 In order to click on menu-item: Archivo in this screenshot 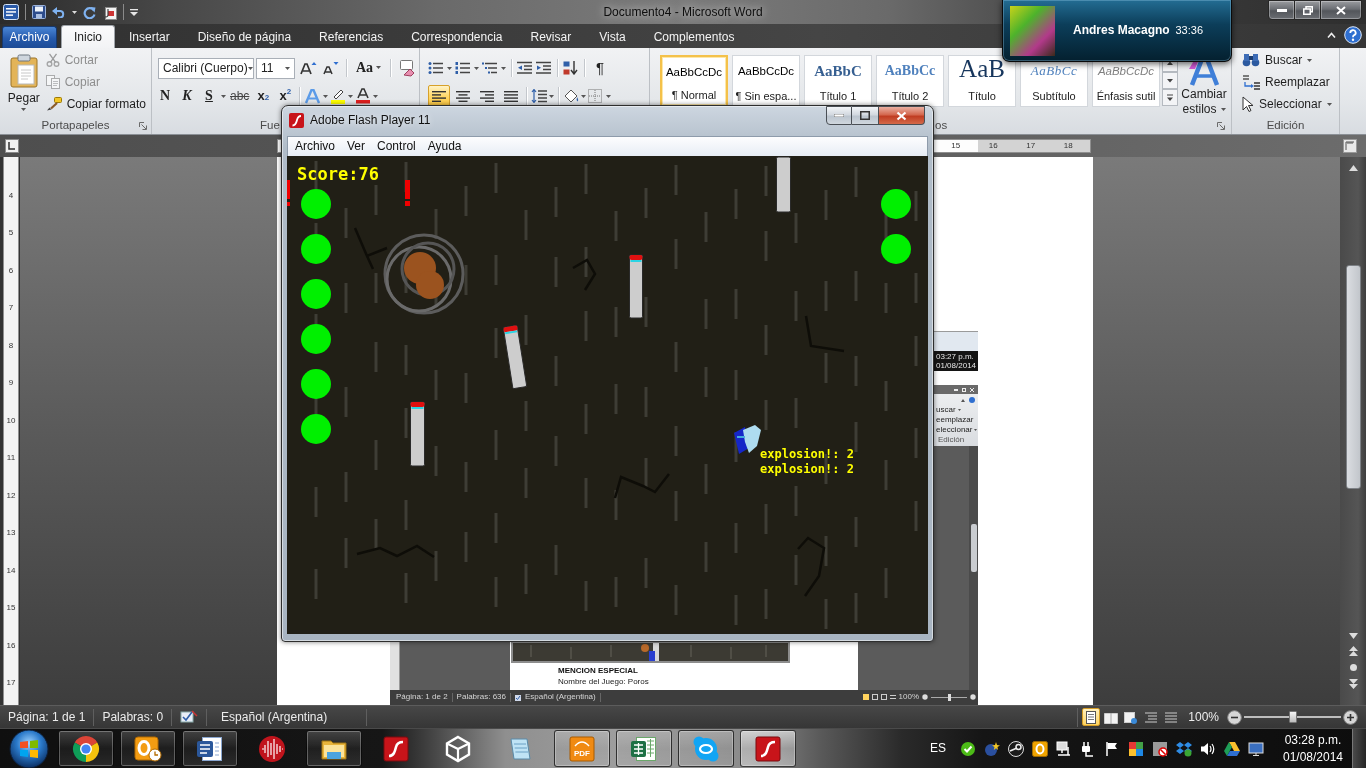, I will do `click(315, 146)`.